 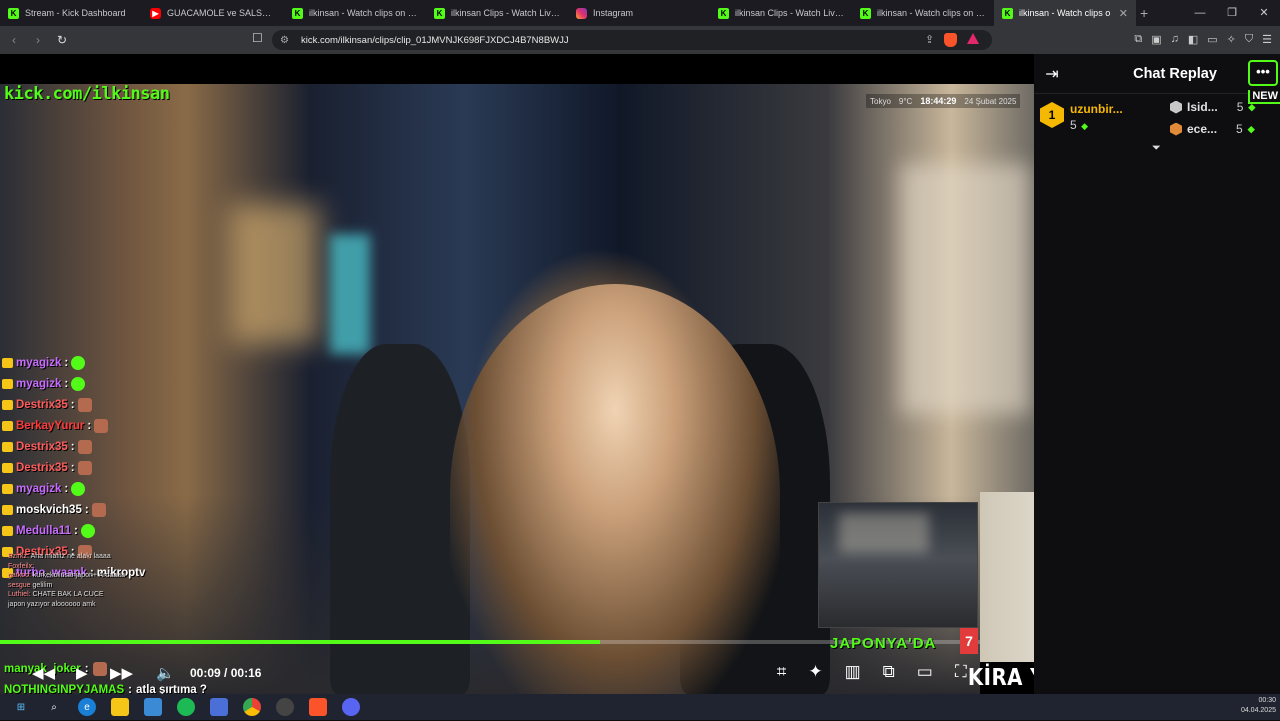 I want to click on site-info-icon: ⚙, so click(x=284, y=40).